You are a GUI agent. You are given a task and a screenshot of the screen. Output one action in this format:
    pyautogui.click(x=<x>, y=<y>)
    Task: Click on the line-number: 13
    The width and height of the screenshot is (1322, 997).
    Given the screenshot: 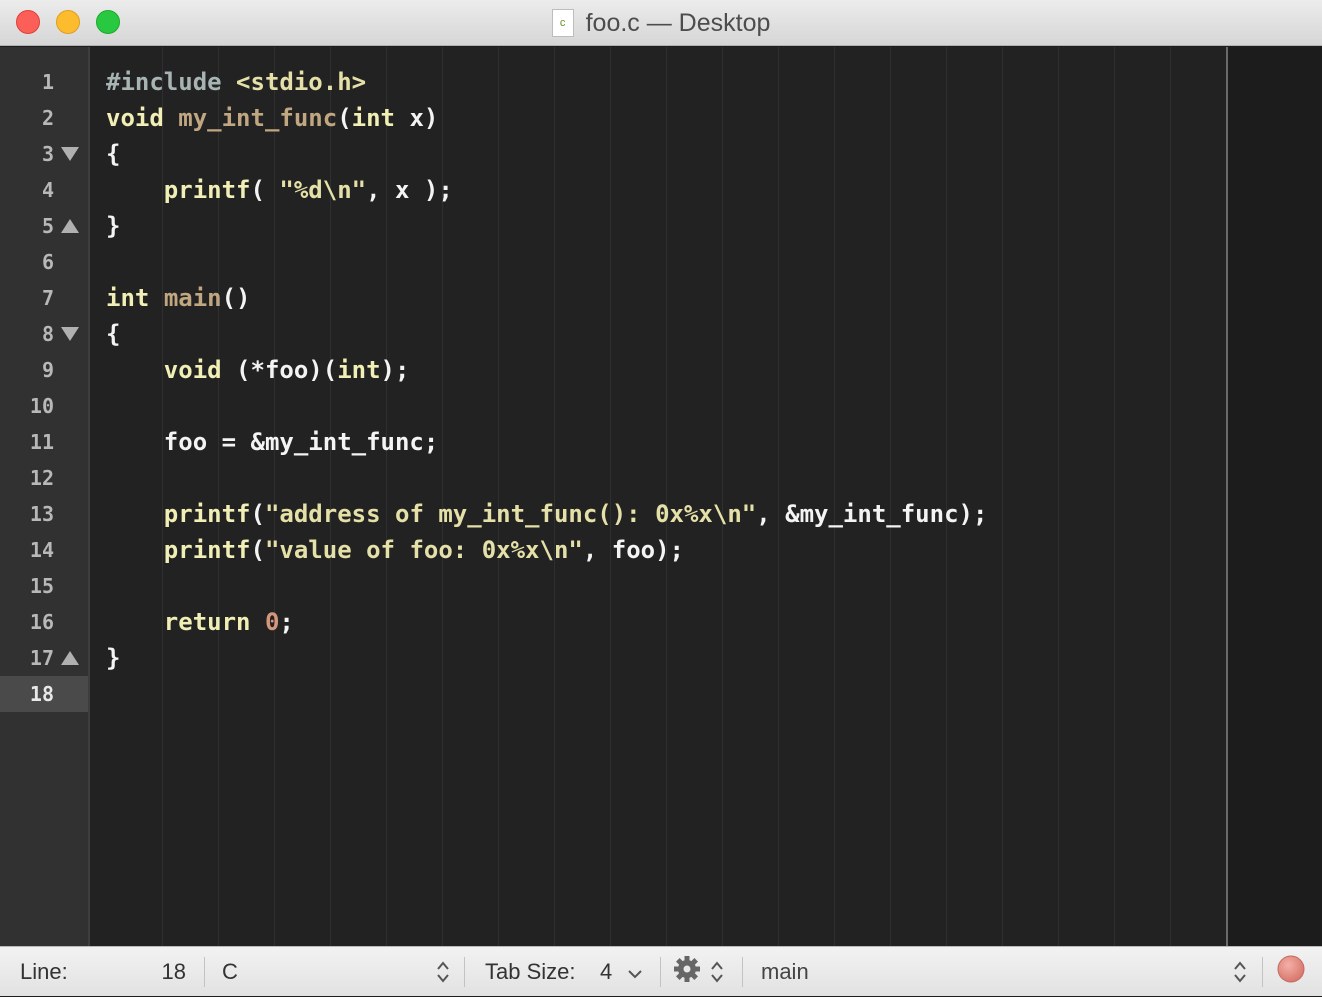 What is the action you would take?
    pyautogui.click(x=41, y=514)
    